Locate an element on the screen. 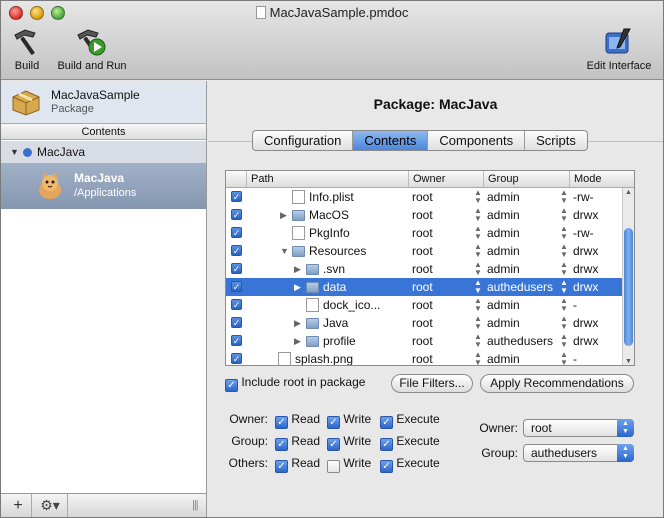  group-select: authedusers ▲ ▼ is located at coordinates (578, 453).